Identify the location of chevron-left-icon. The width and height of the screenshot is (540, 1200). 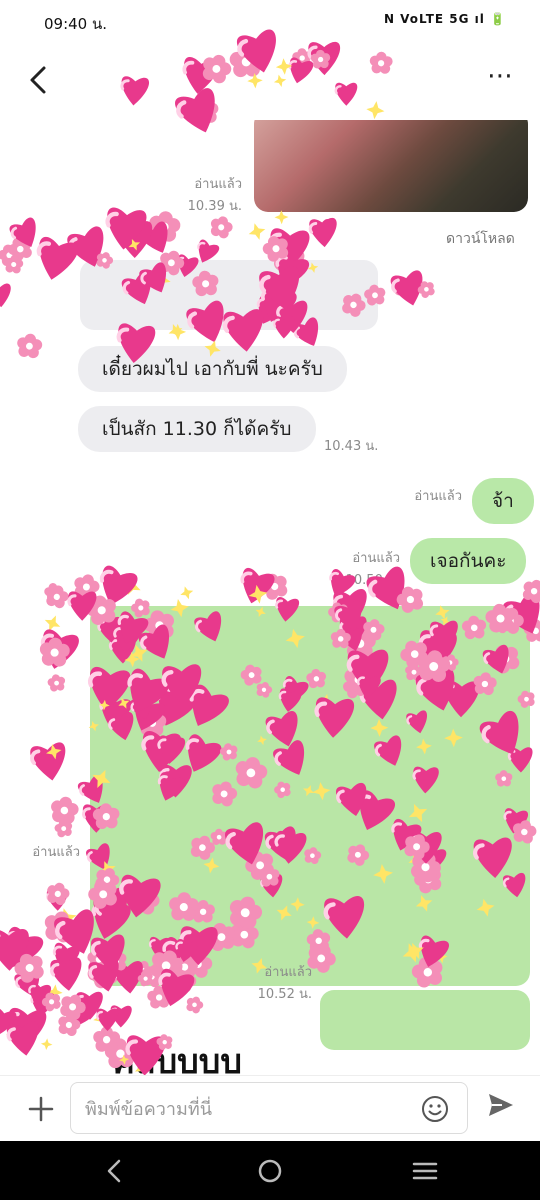
(38, 80).